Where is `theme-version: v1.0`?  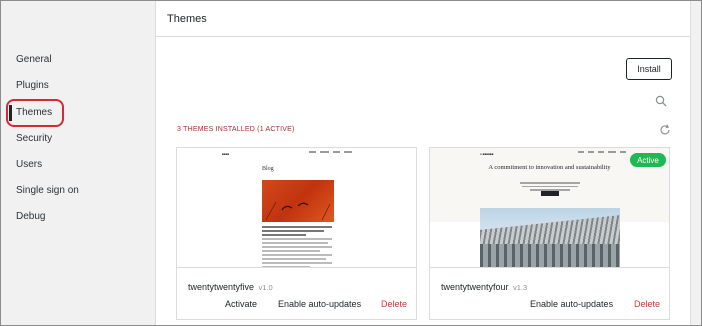
theme-version: v1.0 is located at coordinates (265, 287).